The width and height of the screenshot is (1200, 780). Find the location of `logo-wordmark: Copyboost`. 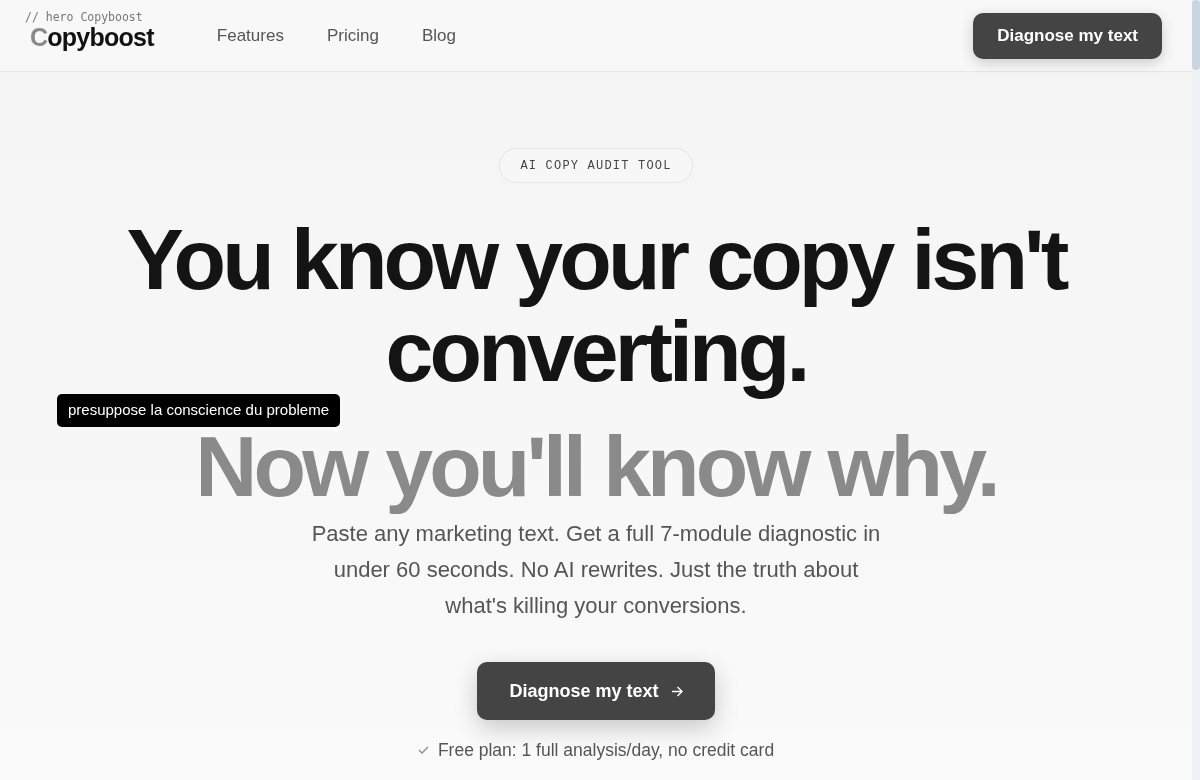

logo-wordmark: Copyboost is located at coordinates (92, 37).